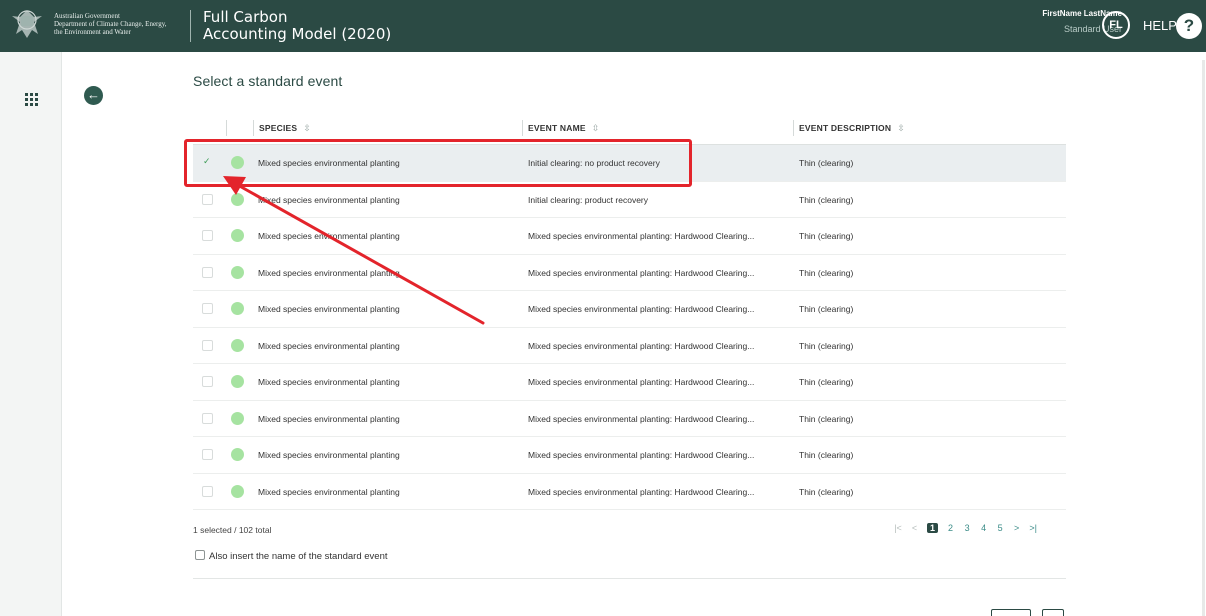  What do you see at coordinates (92, 32) in the screenshot?
I see `gov-line-3: the Environment and Water` at bounding box center [92, 32].